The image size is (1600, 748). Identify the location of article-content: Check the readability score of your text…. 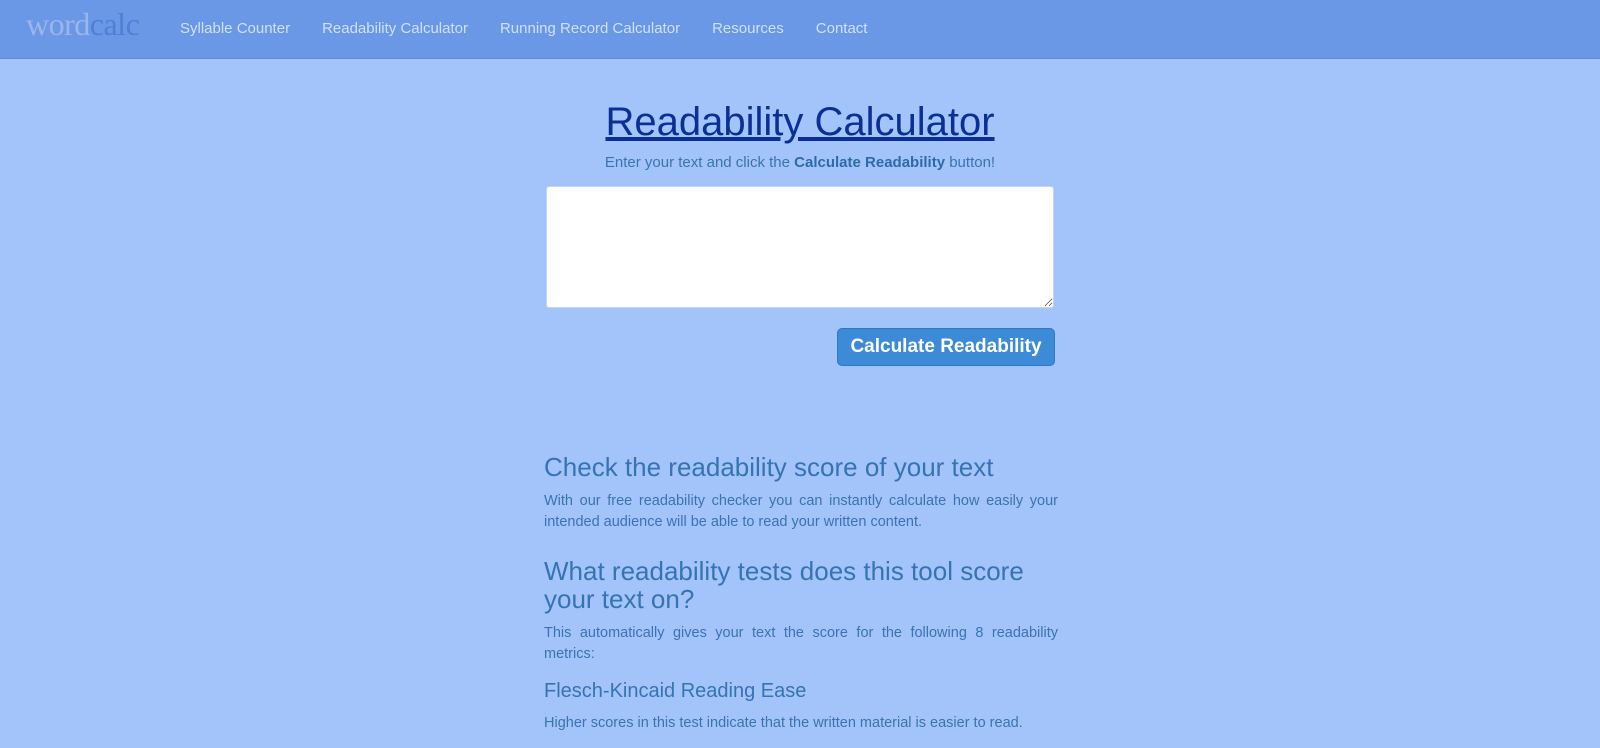
(801, 600).